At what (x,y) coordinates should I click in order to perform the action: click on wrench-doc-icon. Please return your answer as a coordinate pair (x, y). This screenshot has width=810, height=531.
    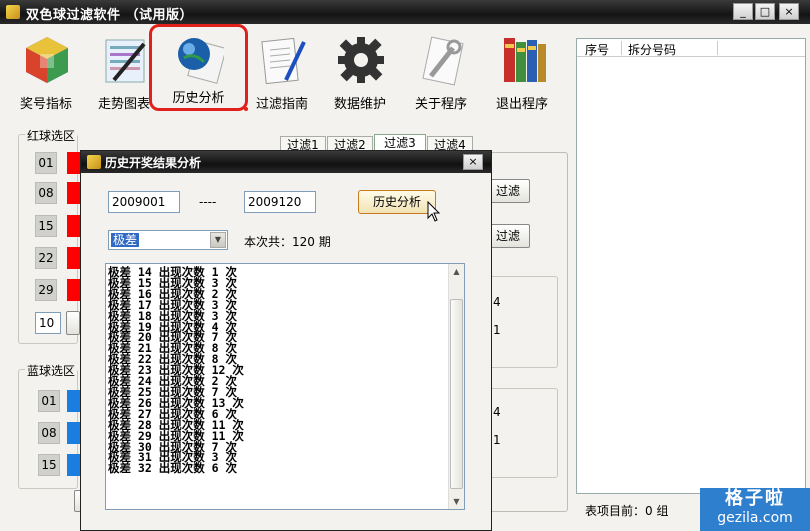
    Looking at the image, I should click on (443, 61).